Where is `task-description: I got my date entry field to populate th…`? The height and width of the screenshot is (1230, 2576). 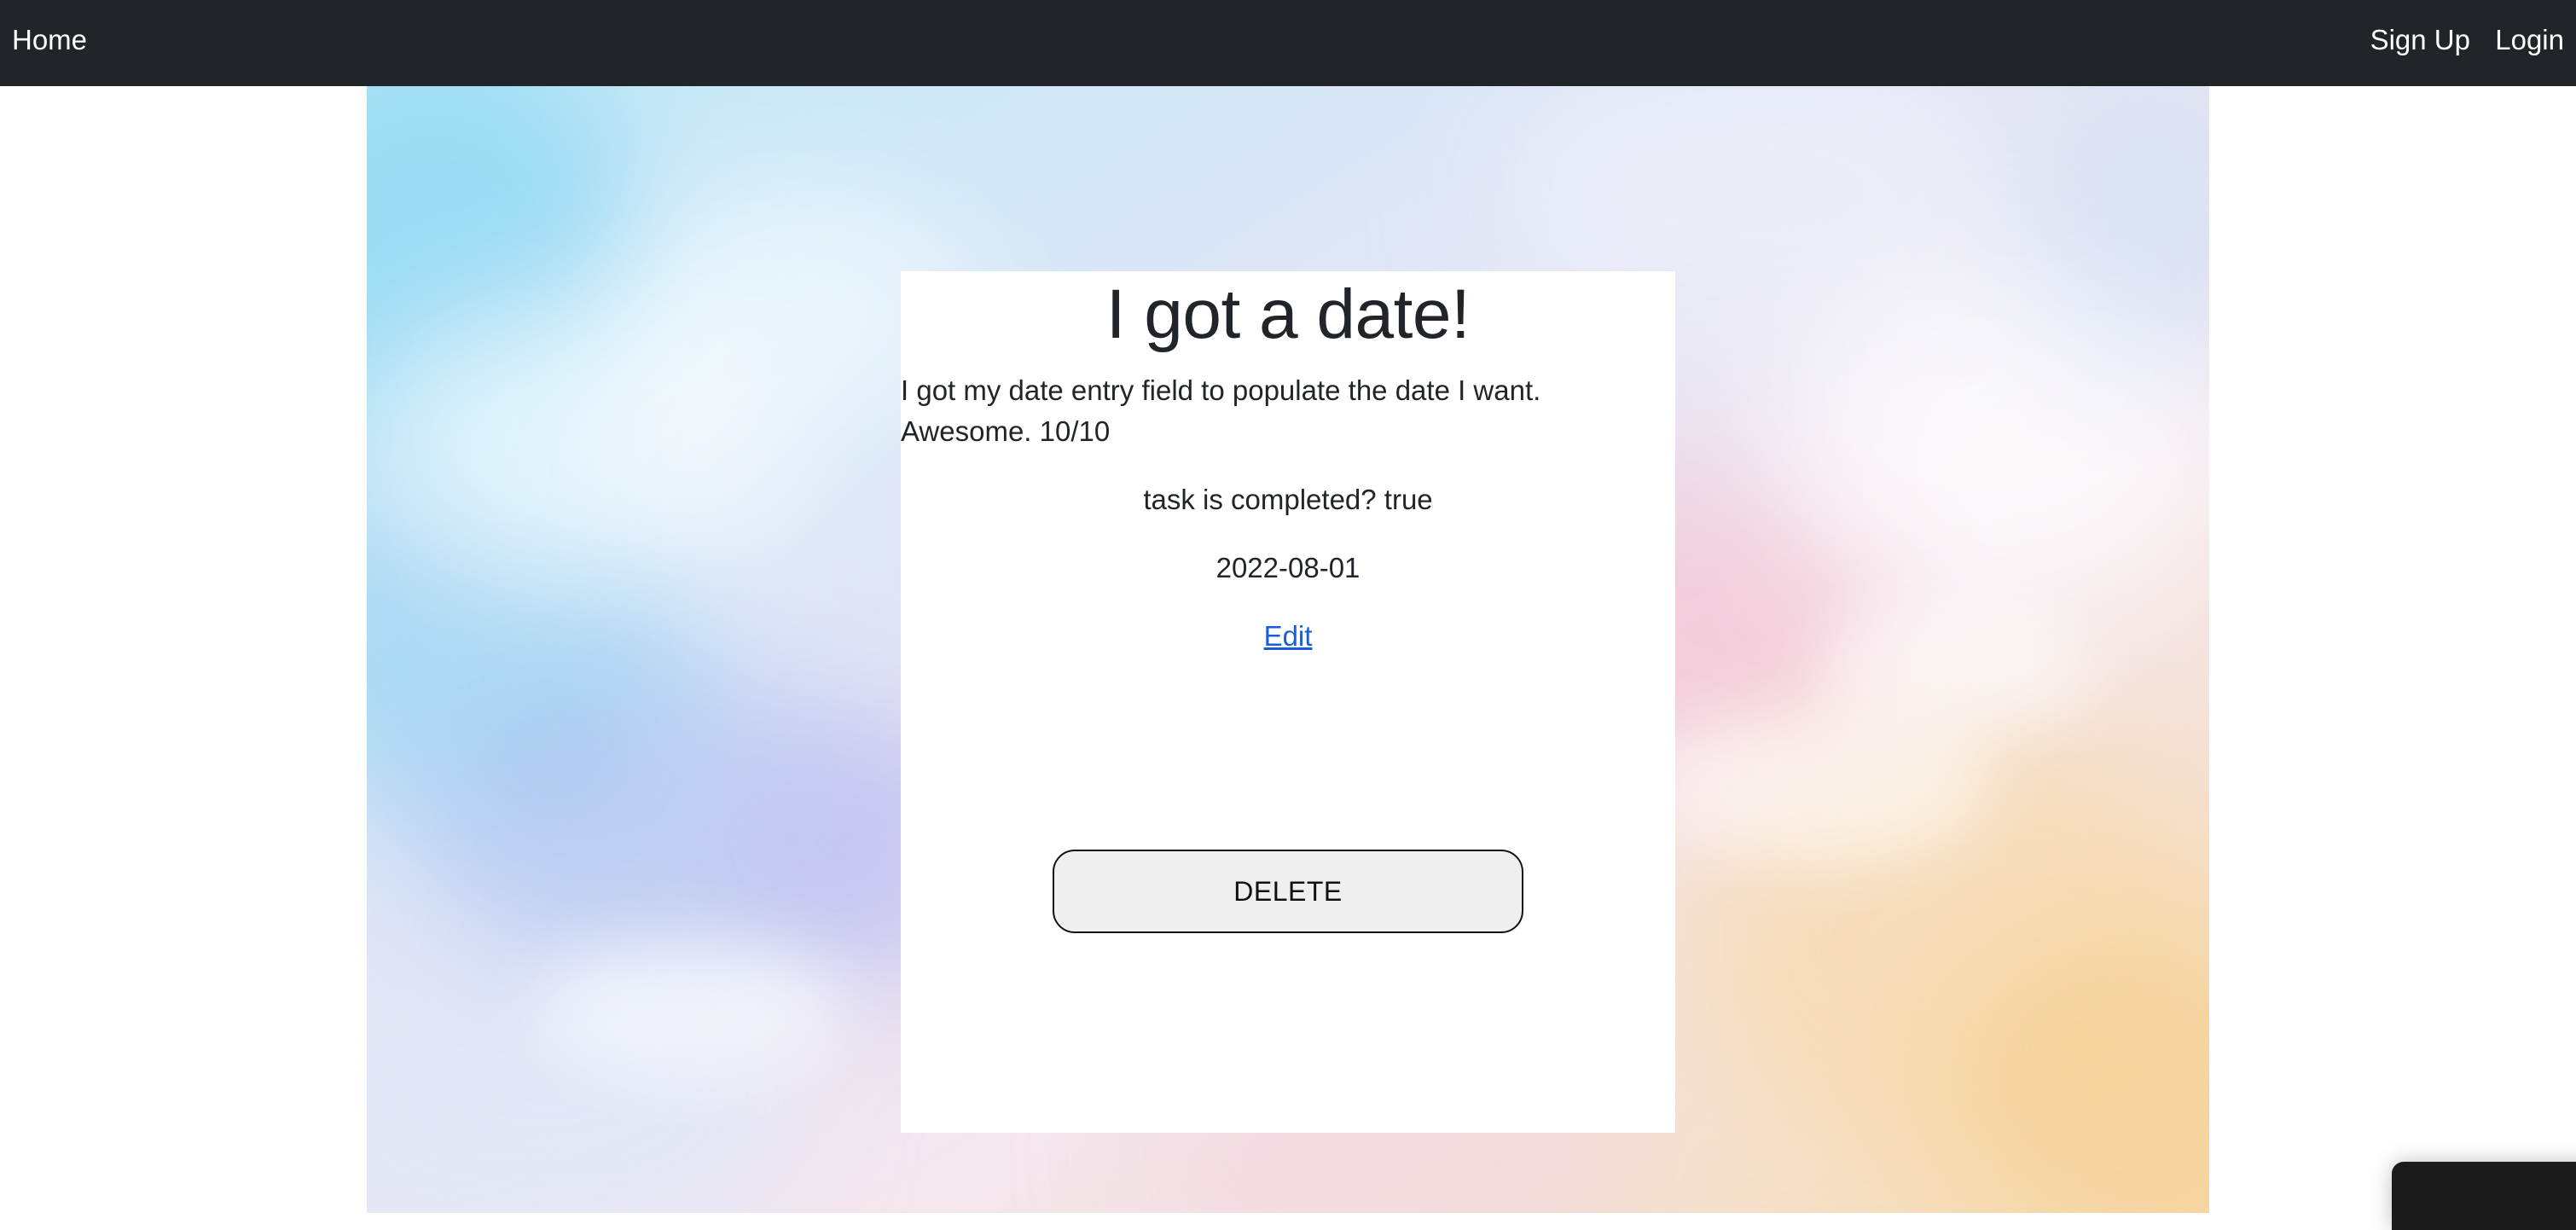 task-description: I got my date entry field to populate th… is located at coordinates (1221, 410).